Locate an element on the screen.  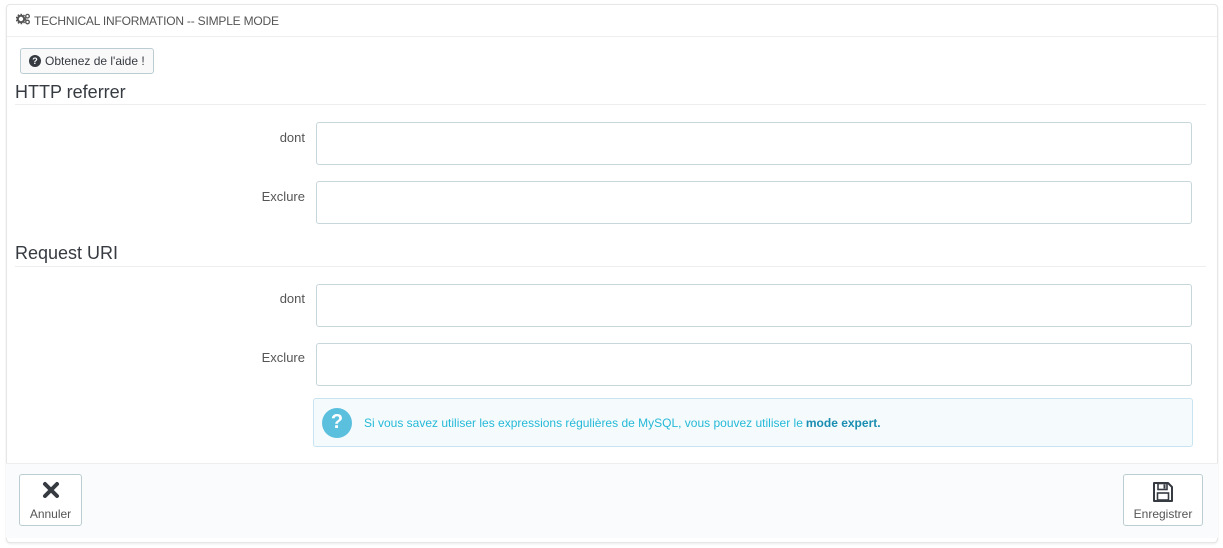
save-button: Enregistrer is located at coordinates (1163, 500).